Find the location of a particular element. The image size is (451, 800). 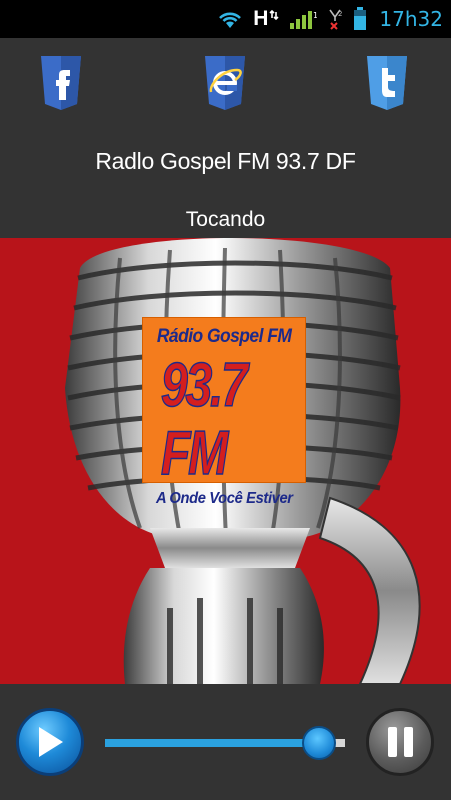

no-signal-icon: 2 is located at coordinates (335, 19).